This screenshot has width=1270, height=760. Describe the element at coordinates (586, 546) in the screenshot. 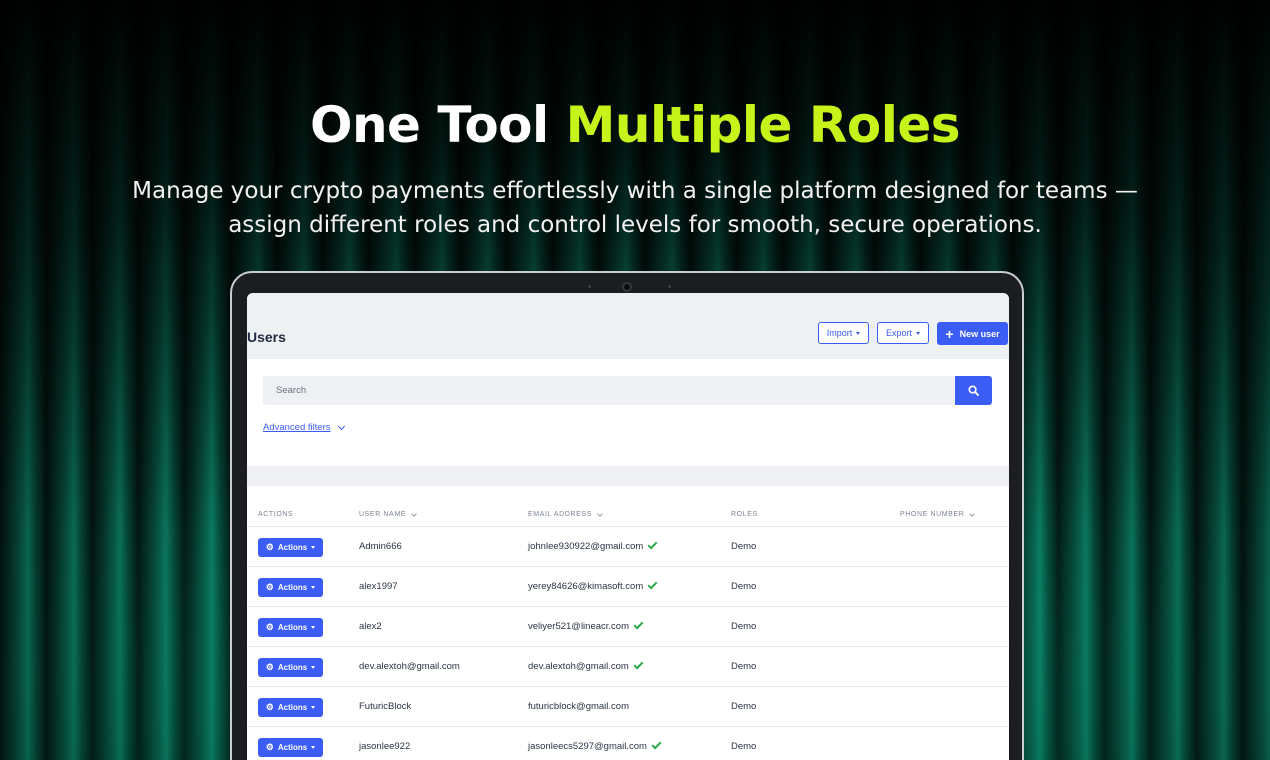

I see `email-text: johnlee930922@gmail.com` at that location.